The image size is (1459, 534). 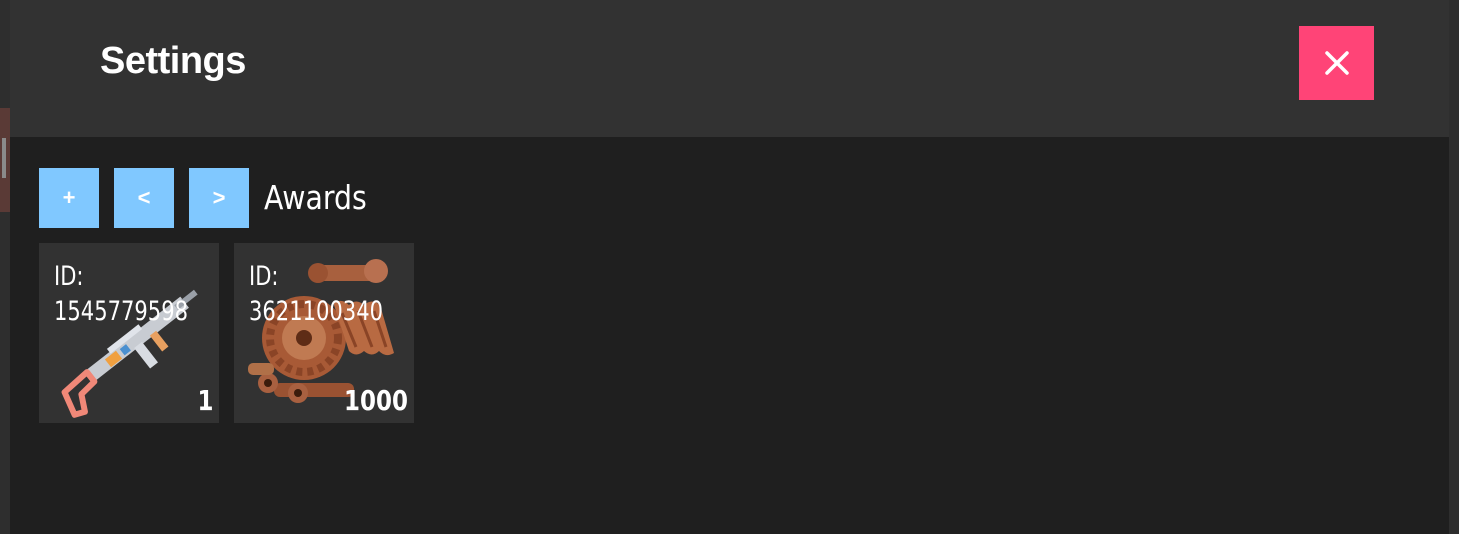 I want to click on close-button, so click(x=1336, y=63).